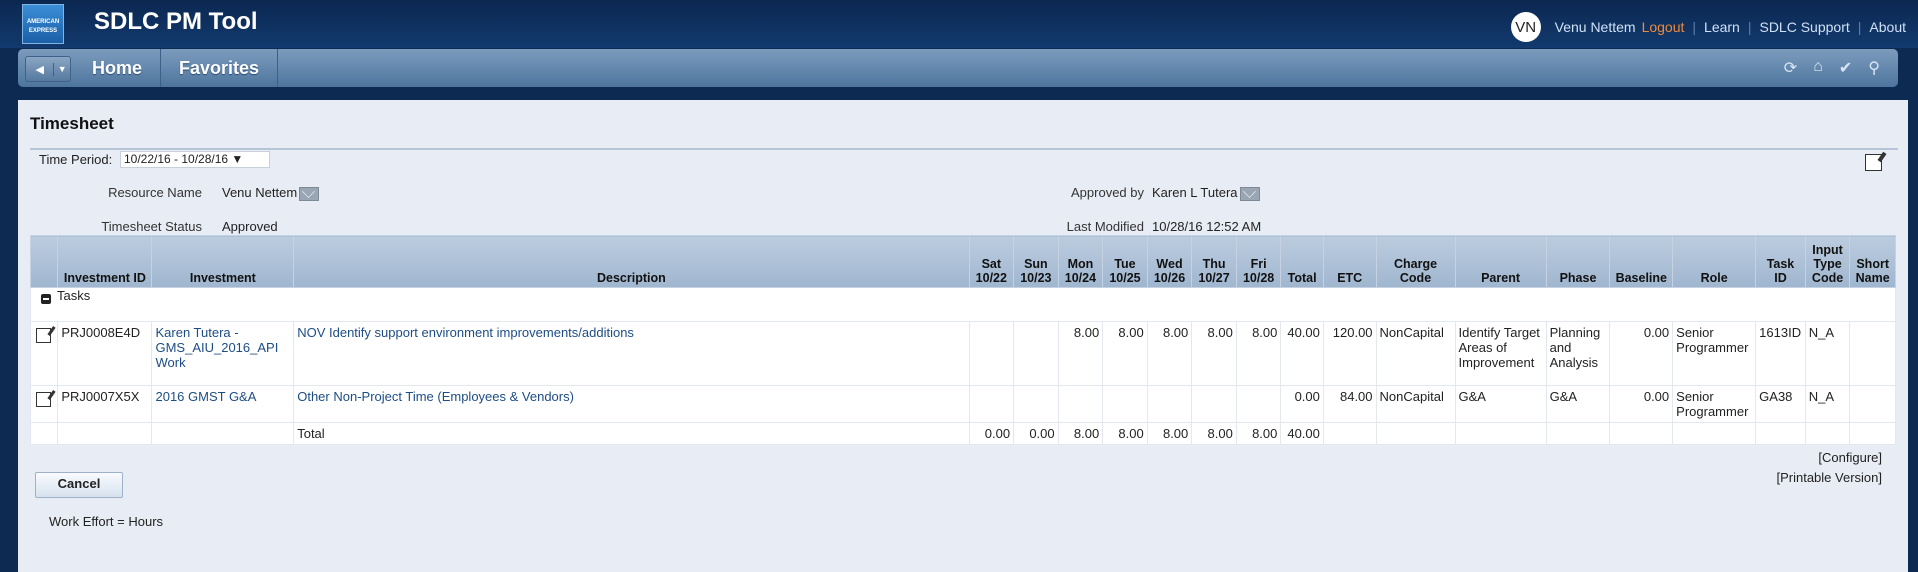 Image resolution: width=1918 pixels, height=572 pixels. Describe the element at coordinates (1258, 353) in the screenshot. I see `fri-cell: 8.00` at that location.